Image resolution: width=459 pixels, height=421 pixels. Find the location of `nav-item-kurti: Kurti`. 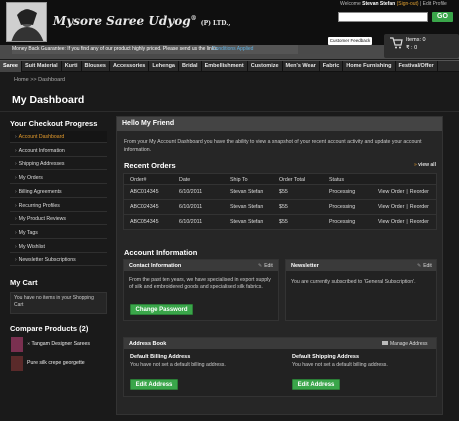

nav-item-kurti: Kurti is located at coordinates (72, 66).